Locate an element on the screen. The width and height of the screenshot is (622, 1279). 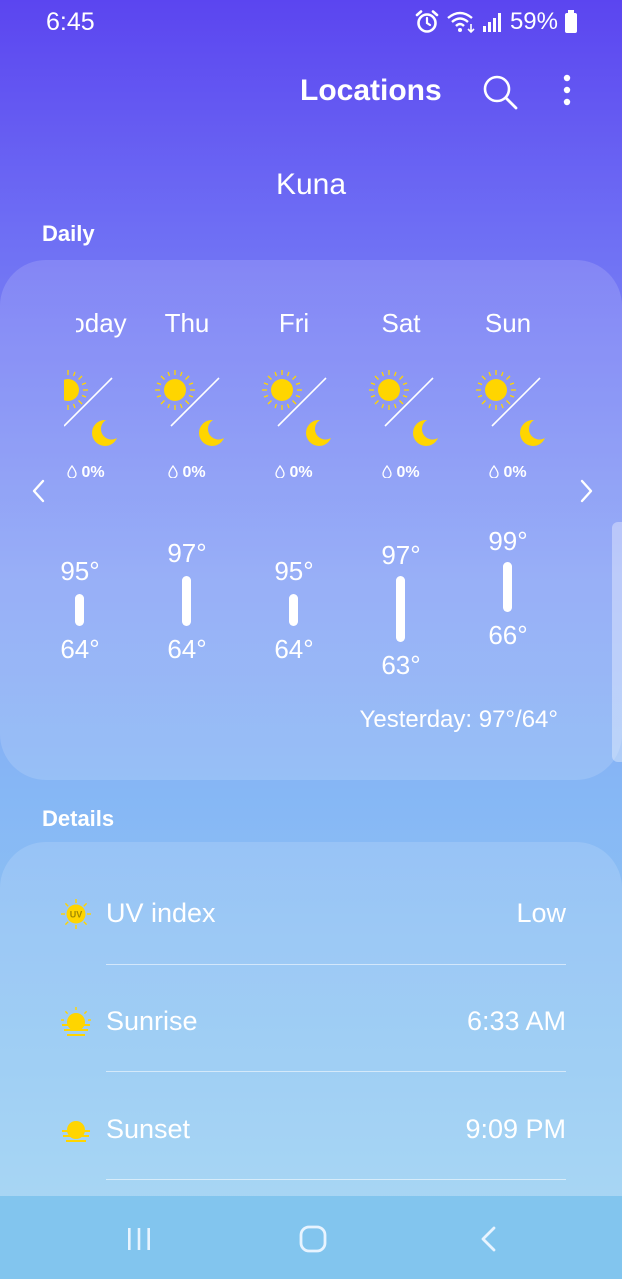
next-days-button is located at coordinates (586, 491).